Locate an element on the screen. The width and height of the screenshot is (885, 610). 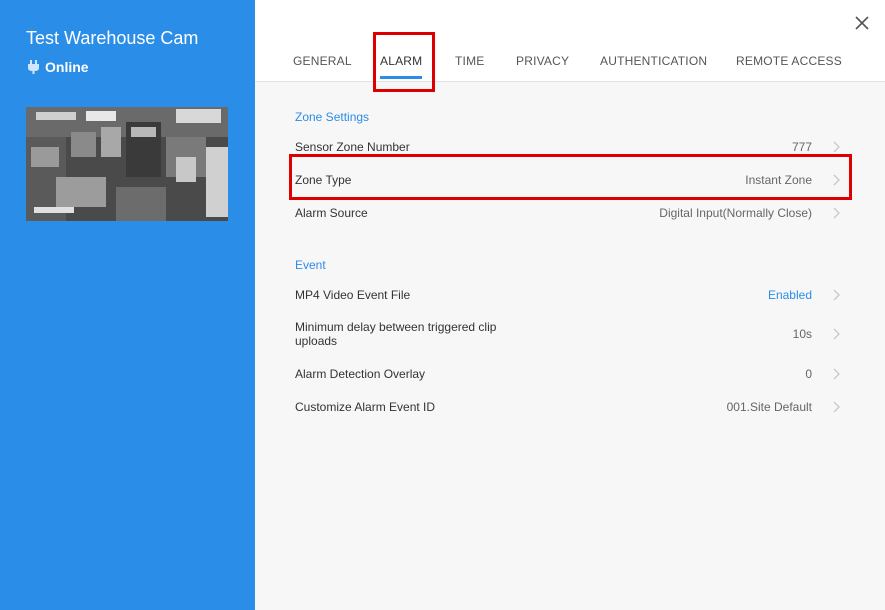
row-value: 0 is located at coordinates (808, 374).